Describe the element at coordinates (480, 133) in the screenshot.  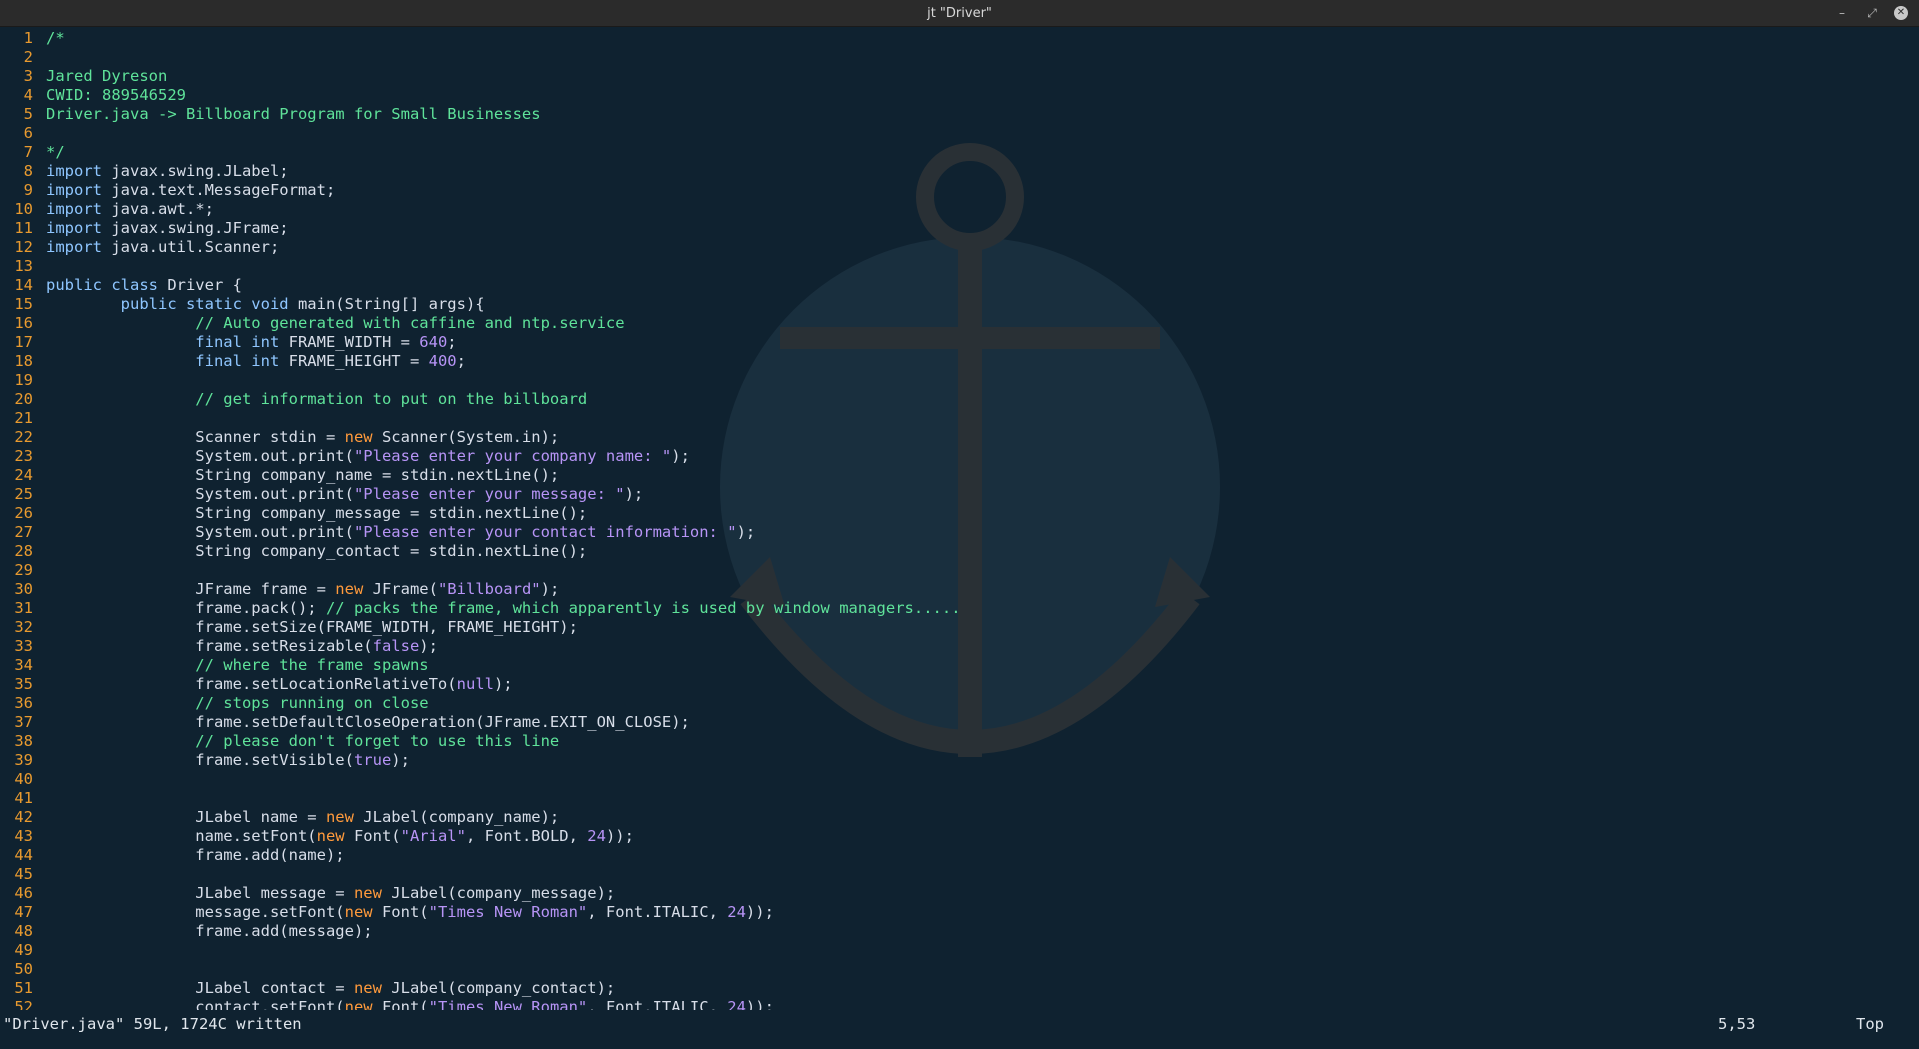
I see `code-line: 6` at that location.